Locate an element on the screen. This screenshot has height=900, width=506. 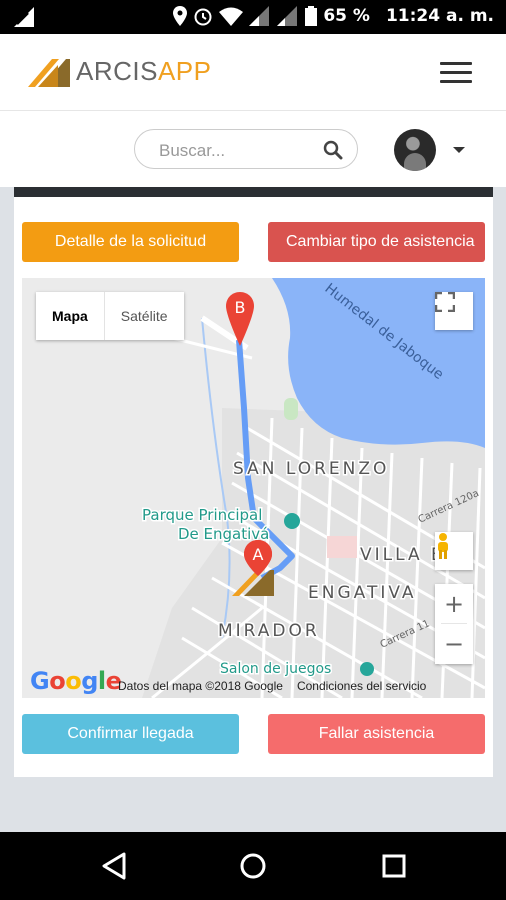
salon-poi-icon is located at coordinates (367, 669).